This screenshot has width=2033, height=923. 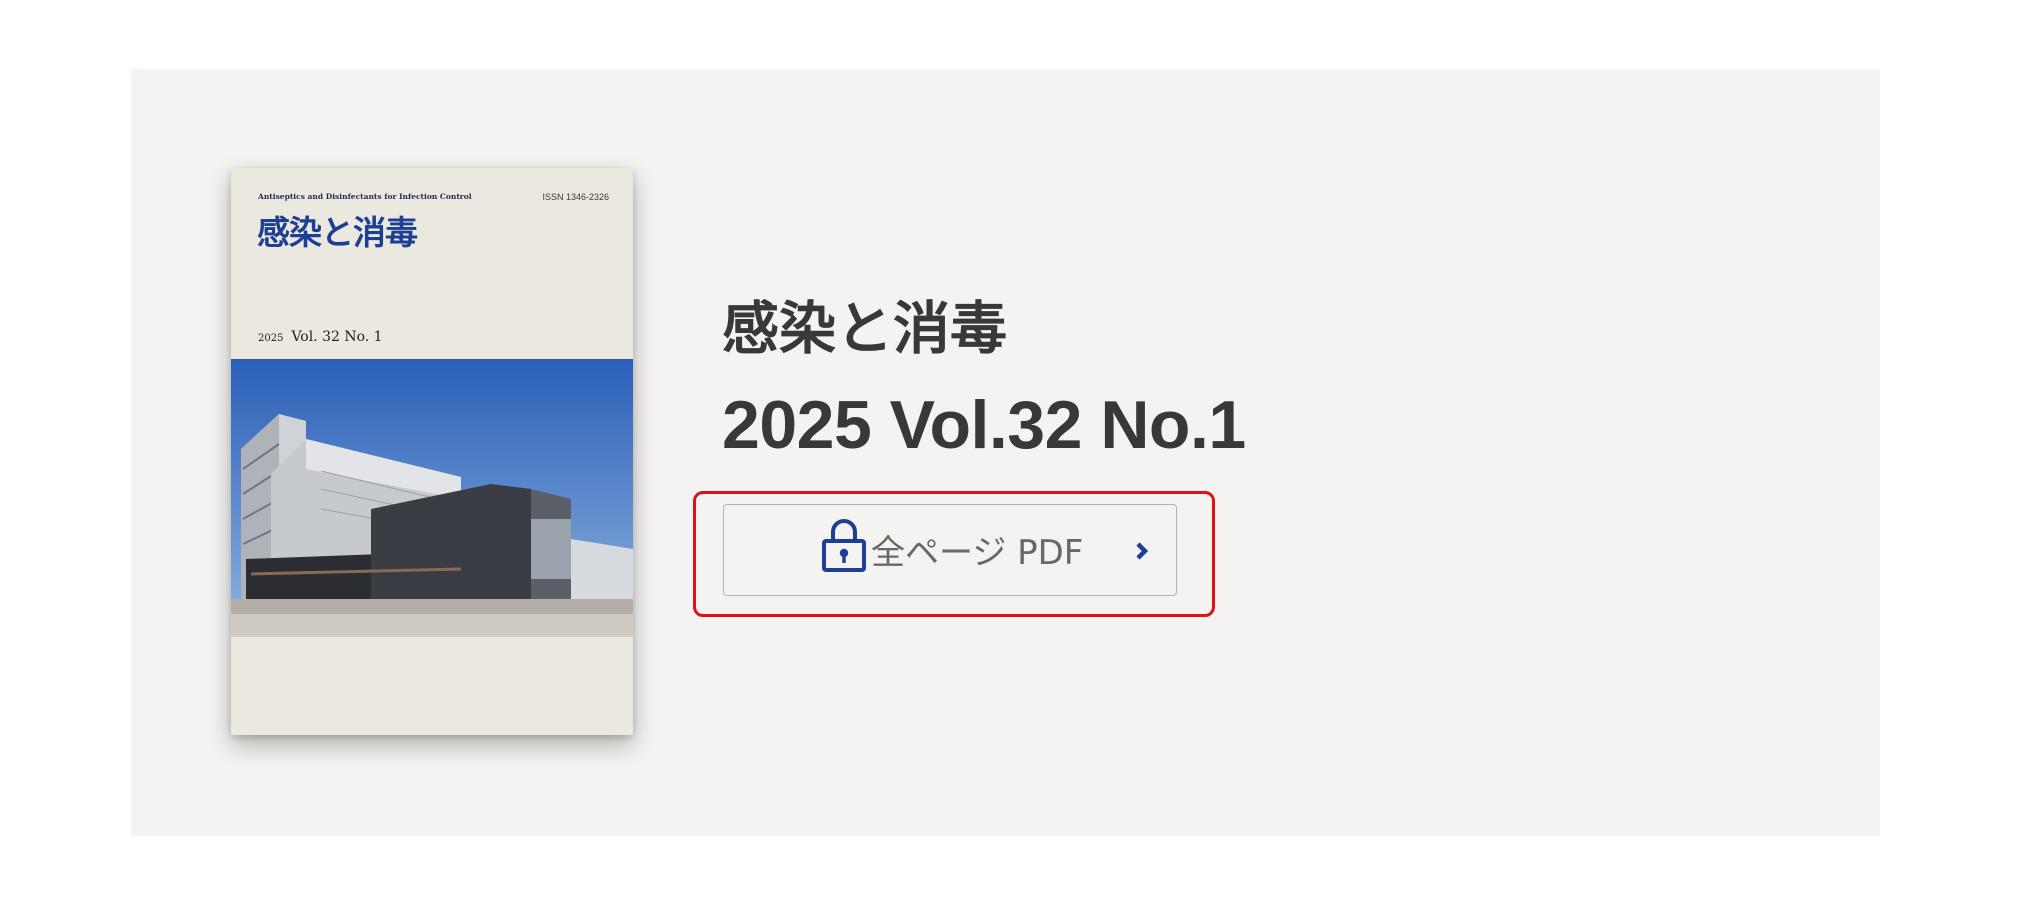 What do you see at coordinates (977, 553) in the screenshot?
I see `pdf-button-label: 全ページ PDF` at bounding box center [977, 553].